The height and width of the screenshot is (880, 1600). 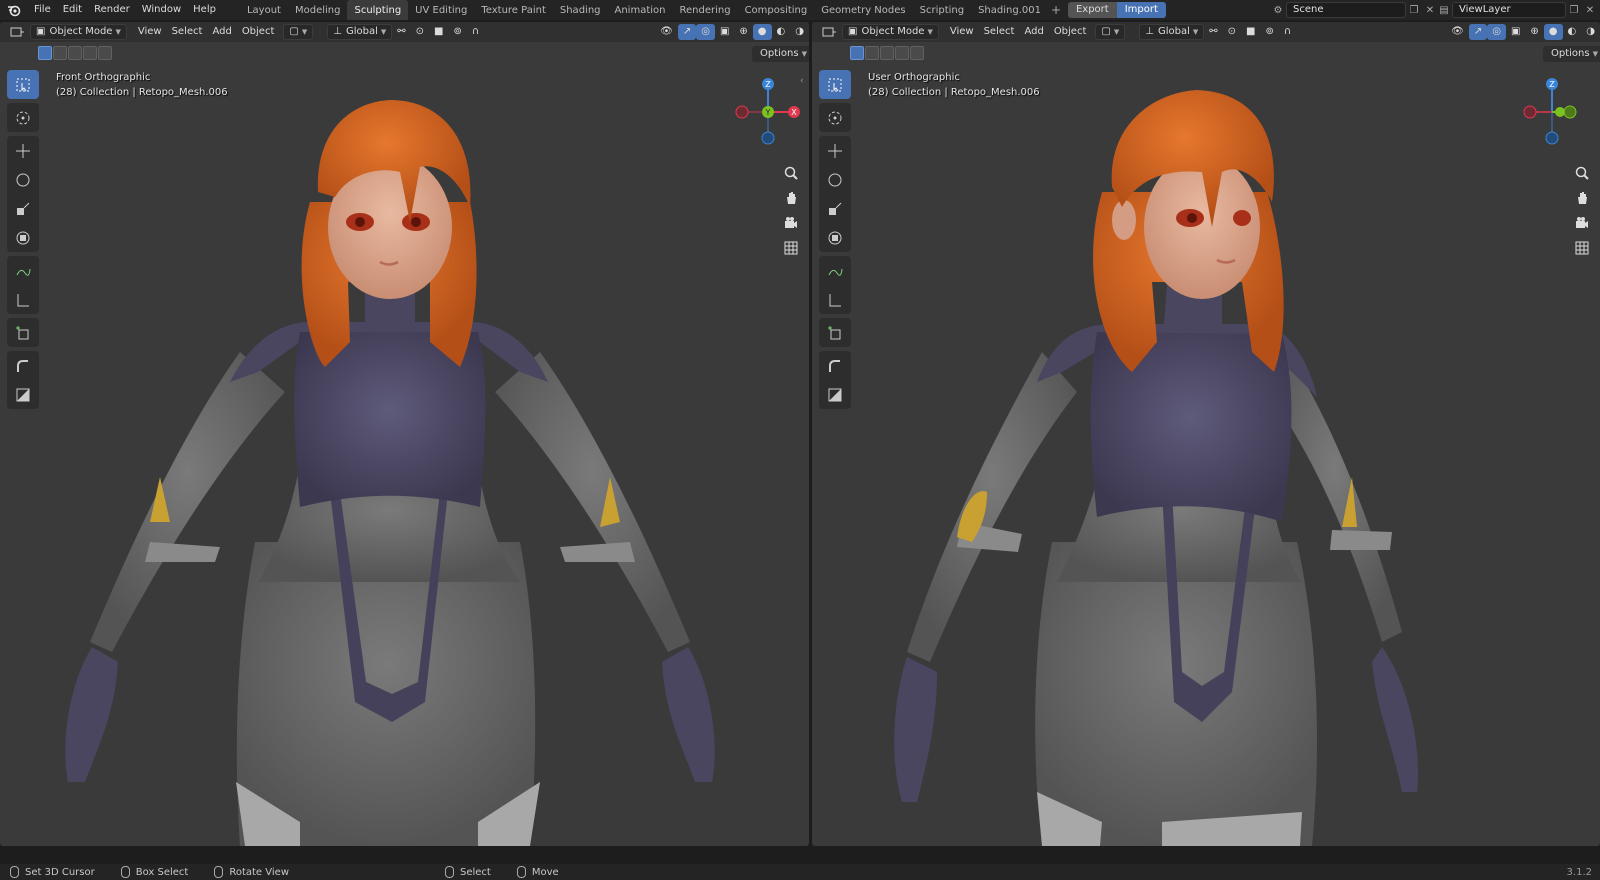 What do you see at coordinates (1092, 10) in the screenshot?
I see `export-button: Export` at bounding box center [1092, 10].